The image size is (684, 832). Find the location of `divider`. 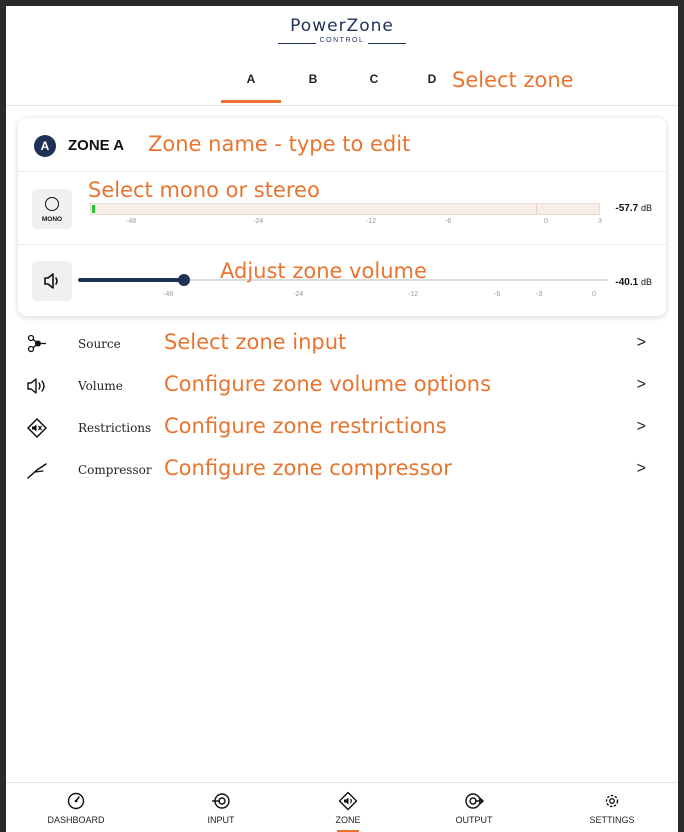

divider is located at coordinates (342, 105).